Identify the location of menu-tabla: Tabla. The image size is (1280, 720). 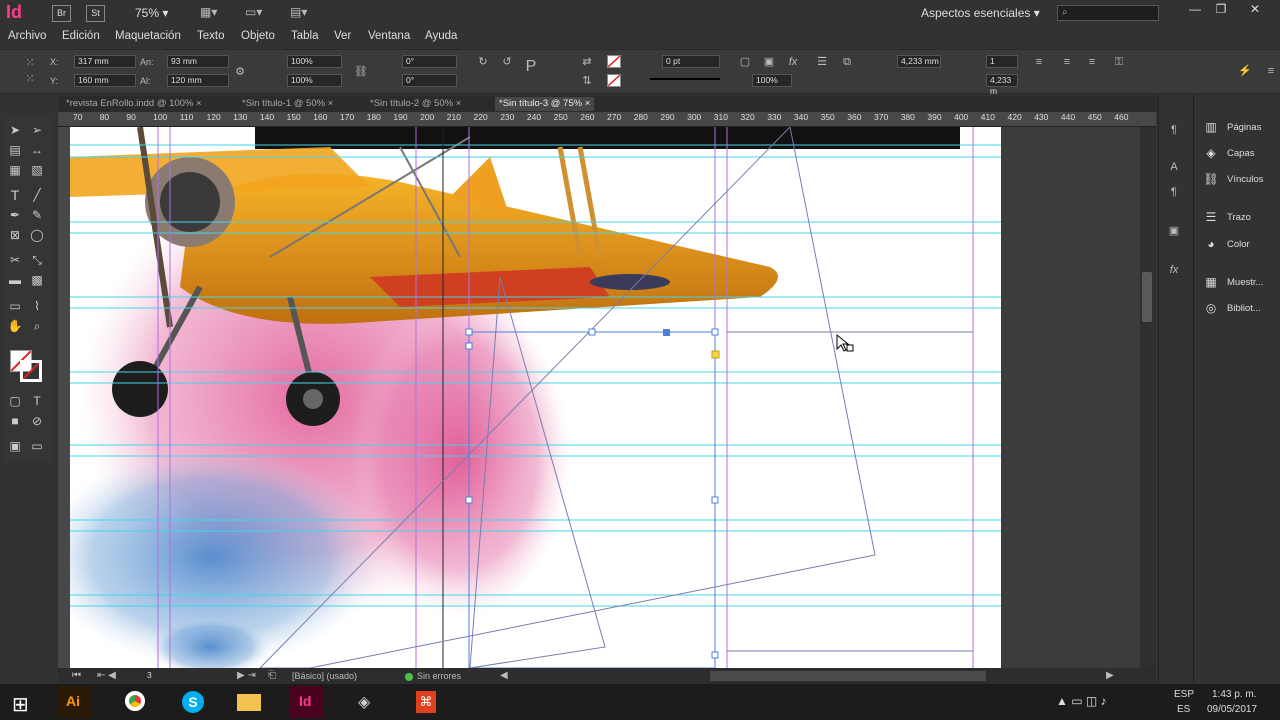
(305, 36).